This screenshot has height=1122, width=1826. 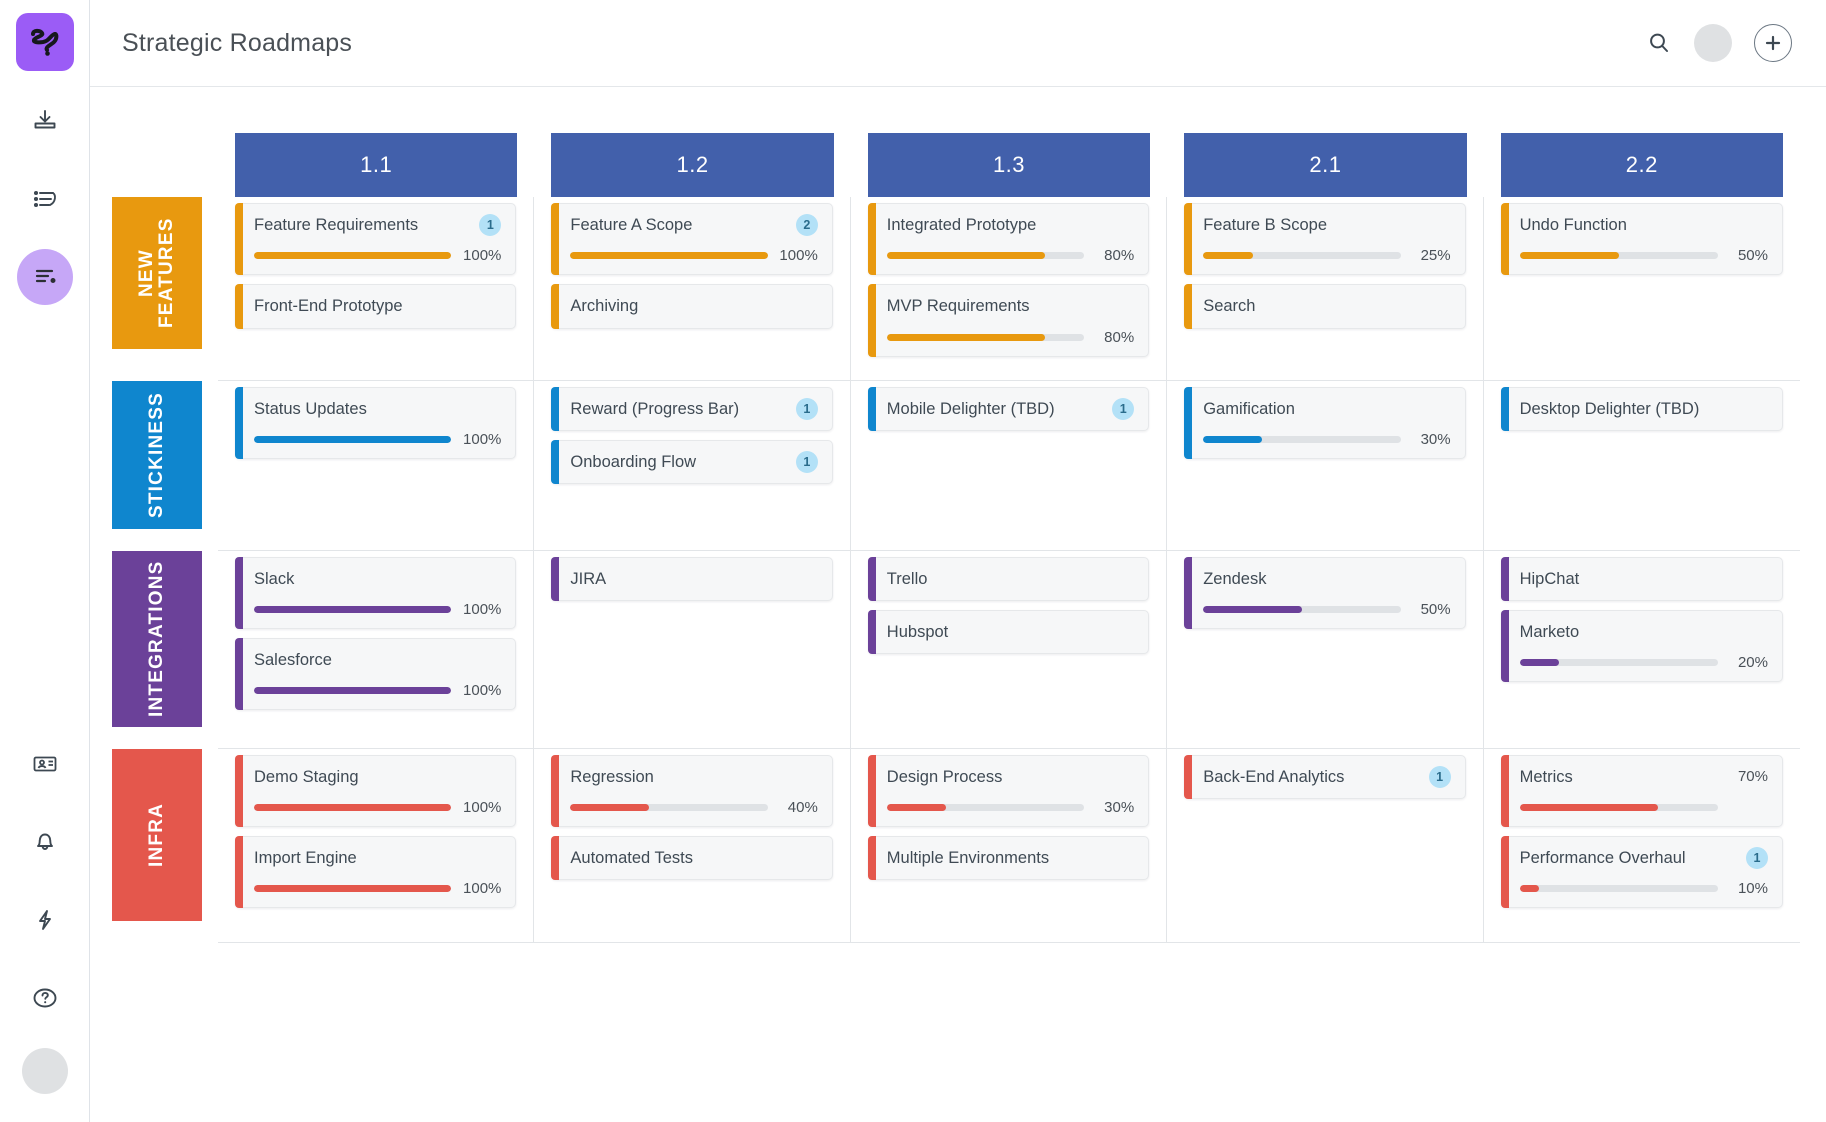 What do you see at coordinates (44, 1071) in the screenshot?
I see `avatar` at bounding box center [44, 1071].